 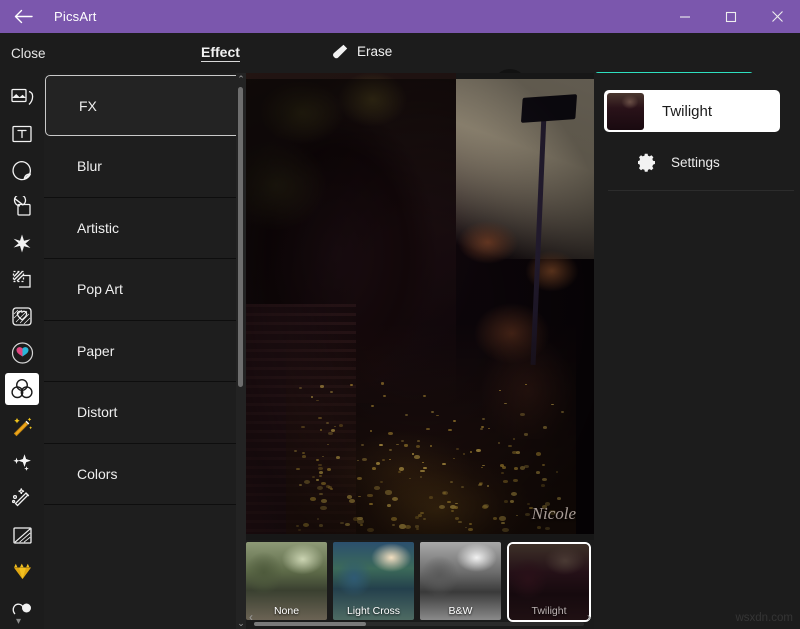 I want to click on butterfly-icon, so click(x=22, y=353).